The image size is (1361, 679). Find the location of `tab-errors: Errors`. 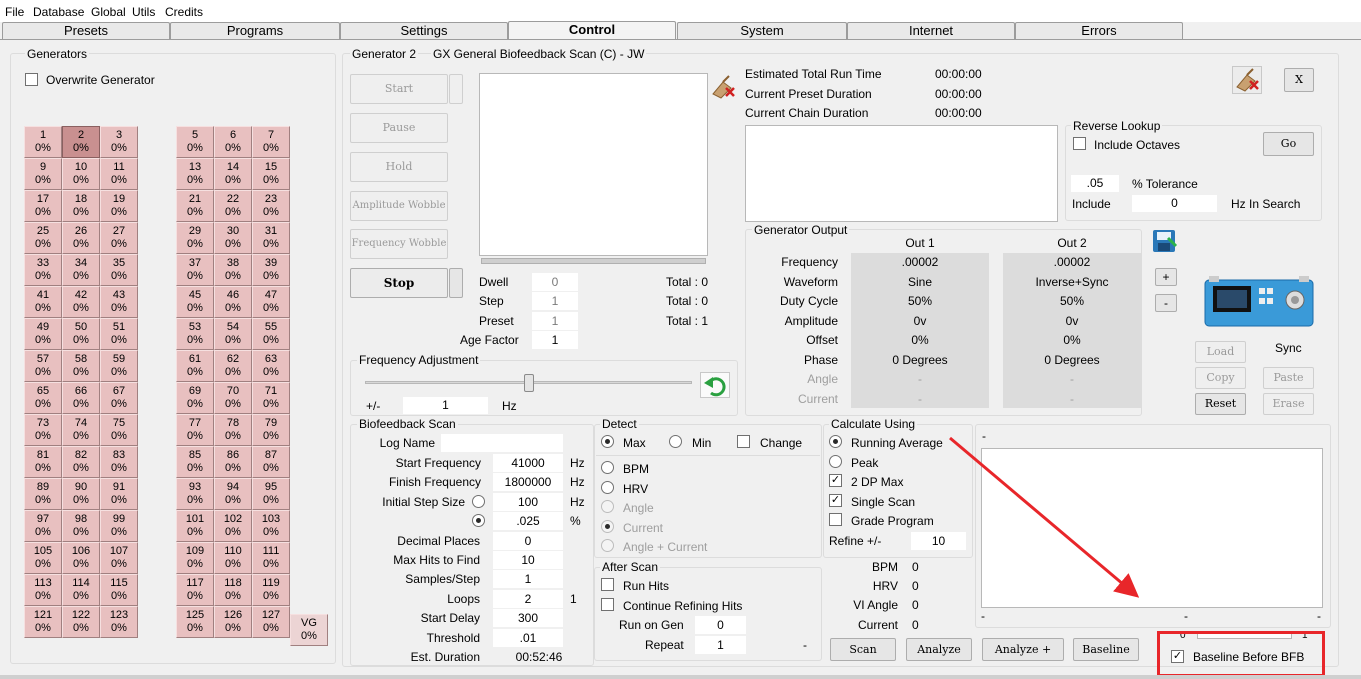

tab-errors: Errors is located at coordinates (1099, 30).